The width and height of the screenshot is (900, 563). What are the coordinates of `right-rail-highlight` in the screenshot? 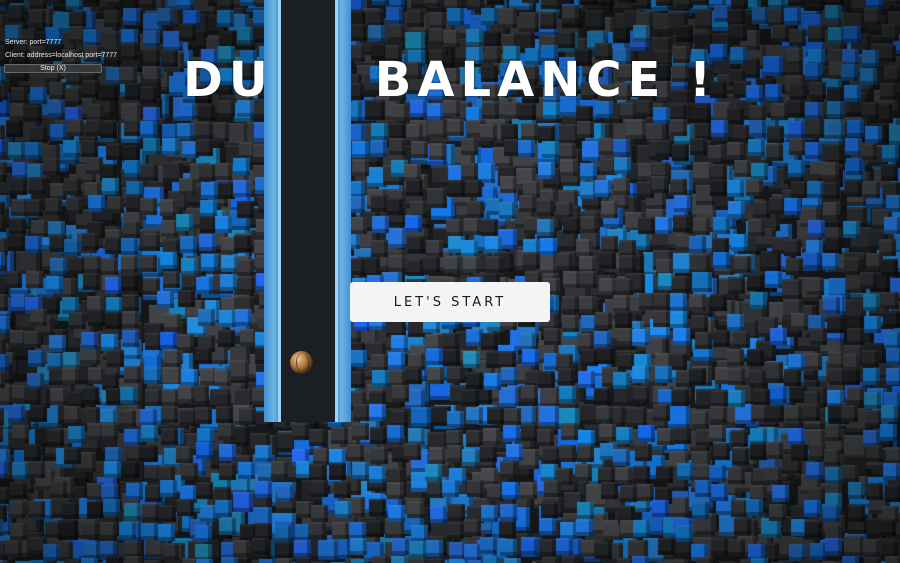 It's located at (336, 211).